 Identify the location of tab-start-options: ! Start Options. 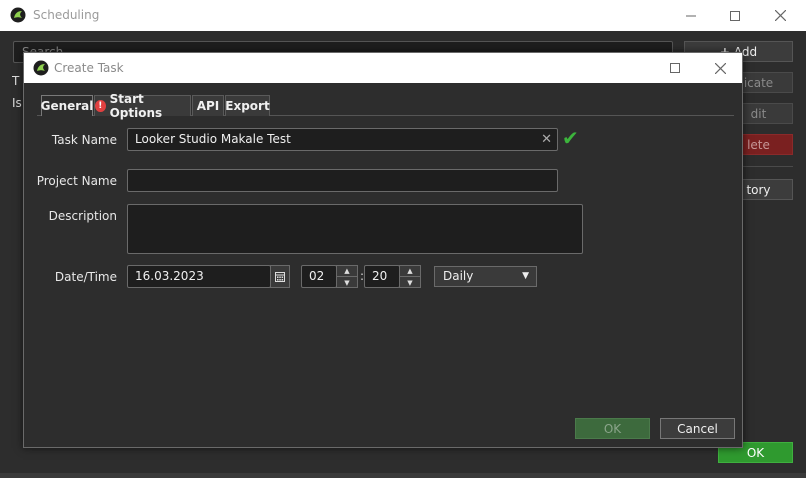
(142, 106).